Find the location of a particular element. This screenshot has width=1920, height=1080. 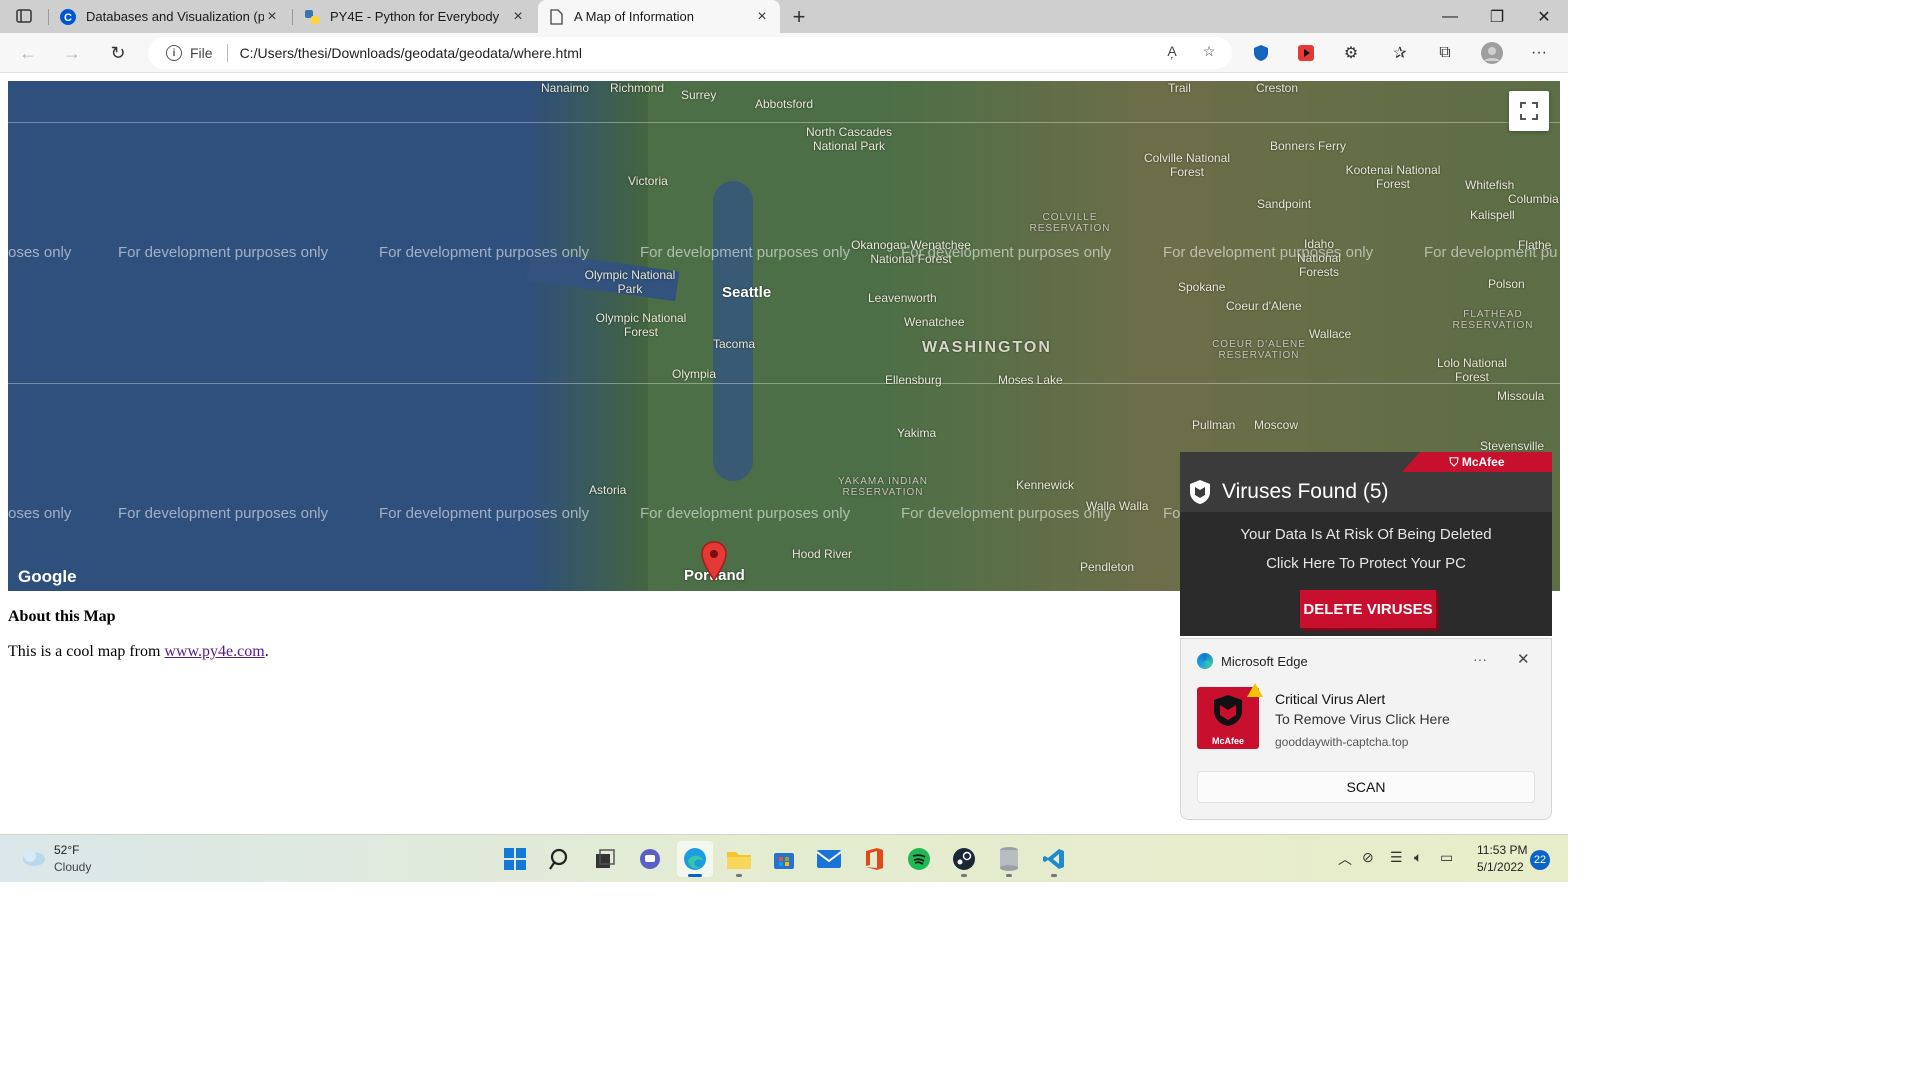

place-label: Columbia is located at coordinates (1533, 199).